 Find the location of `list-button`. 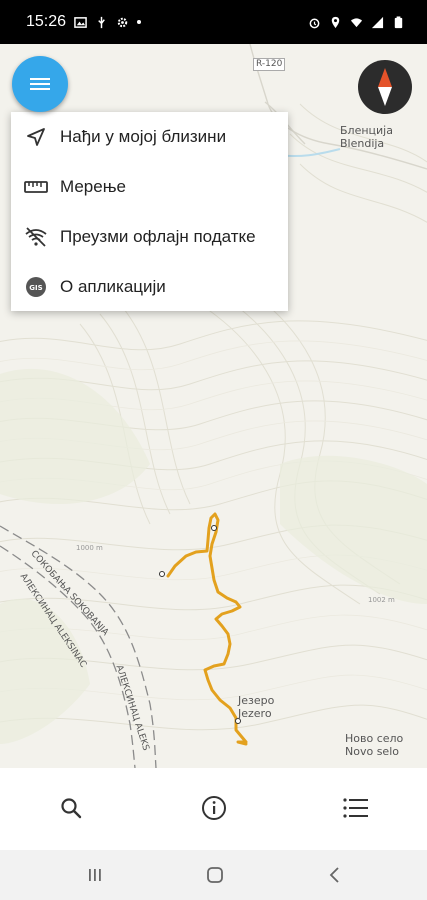

list-button is located at coordinates (356, 808).